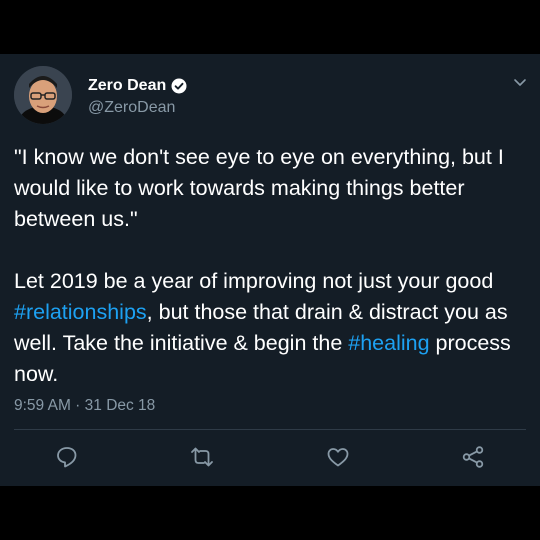 This screenshot has width=540, height=540. I want to click on reply-icon, so click(67, 457).